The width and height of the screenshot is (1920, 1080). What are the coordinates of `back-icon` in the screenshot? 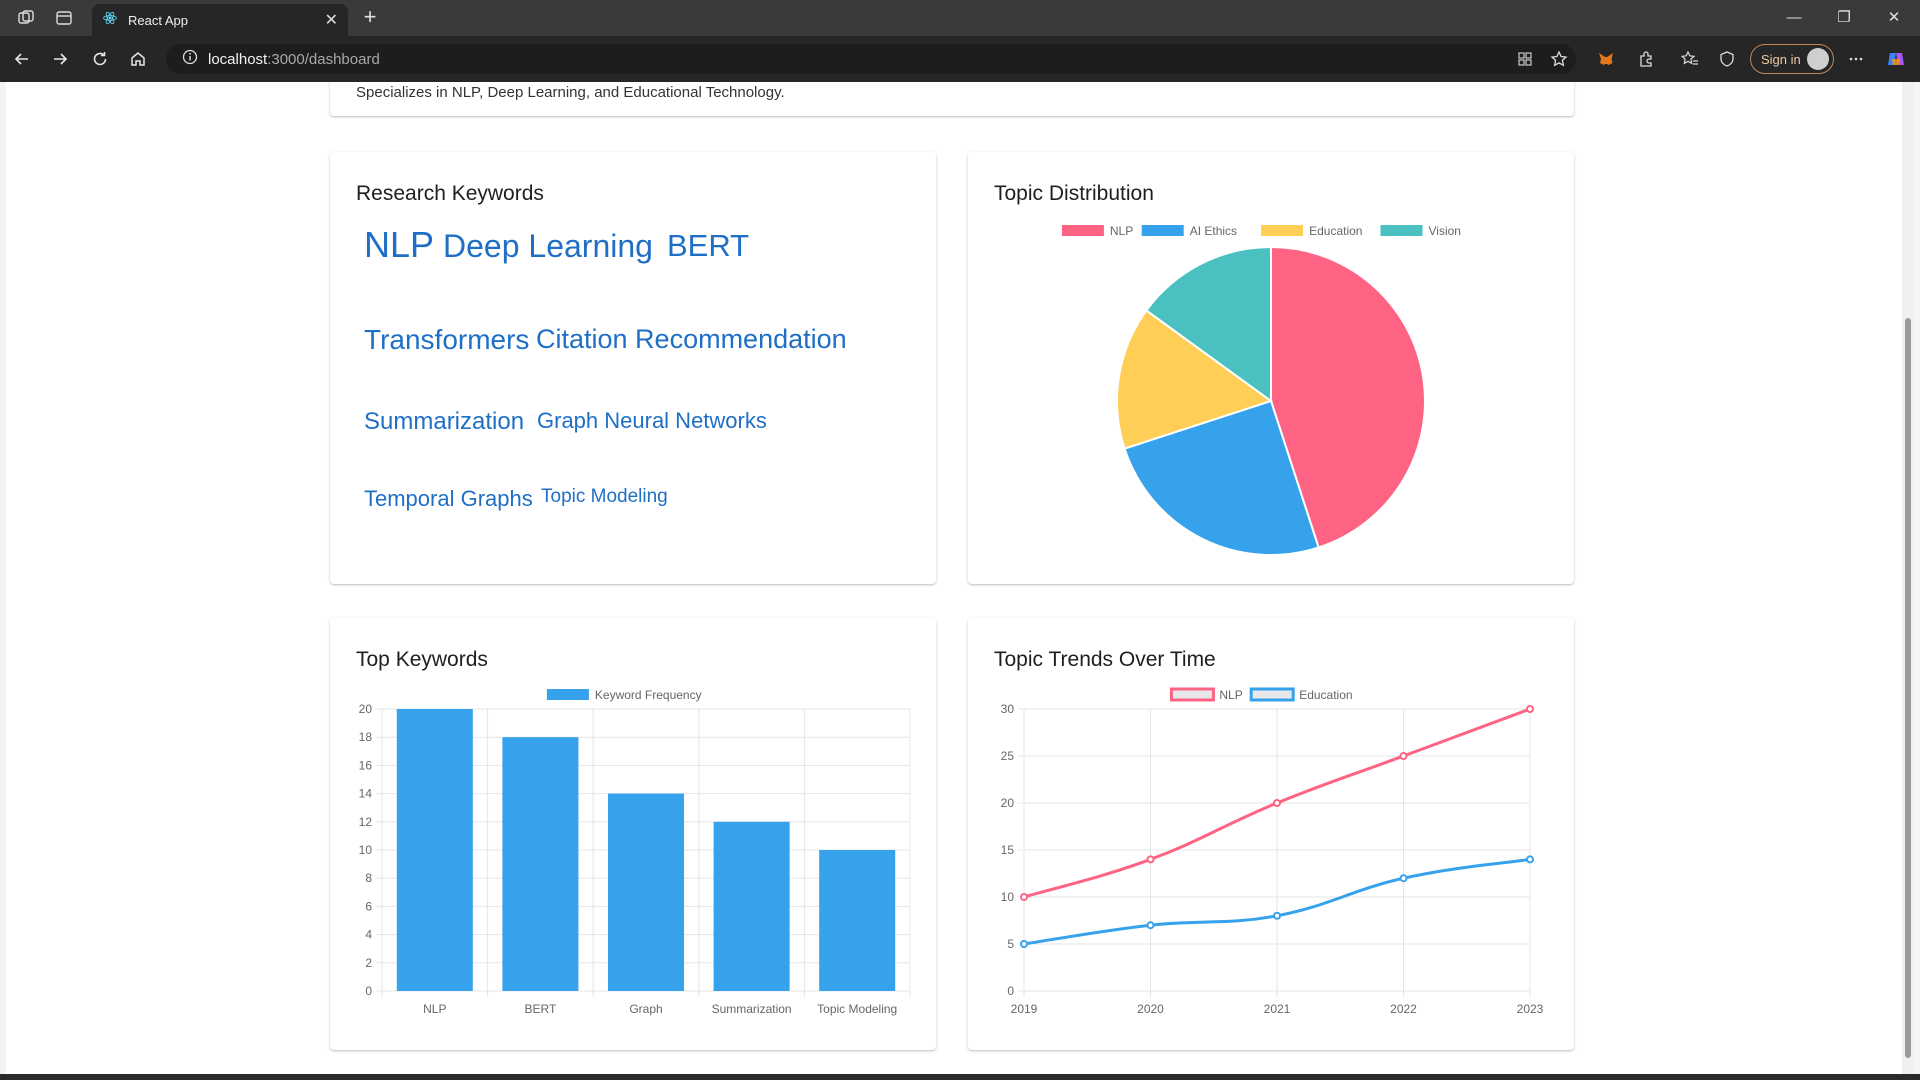 It's located at (22, 59).